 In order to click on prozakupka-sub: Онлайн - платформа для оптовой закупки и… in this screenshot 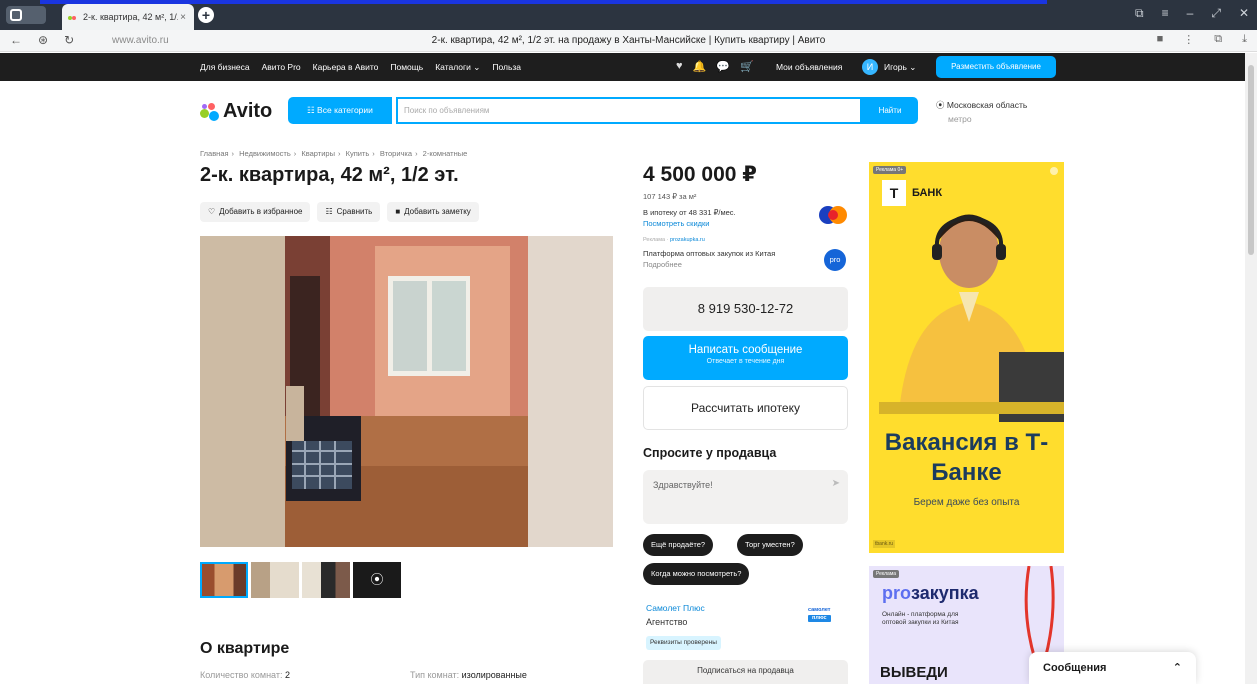, I will do `click(920, 618)`.